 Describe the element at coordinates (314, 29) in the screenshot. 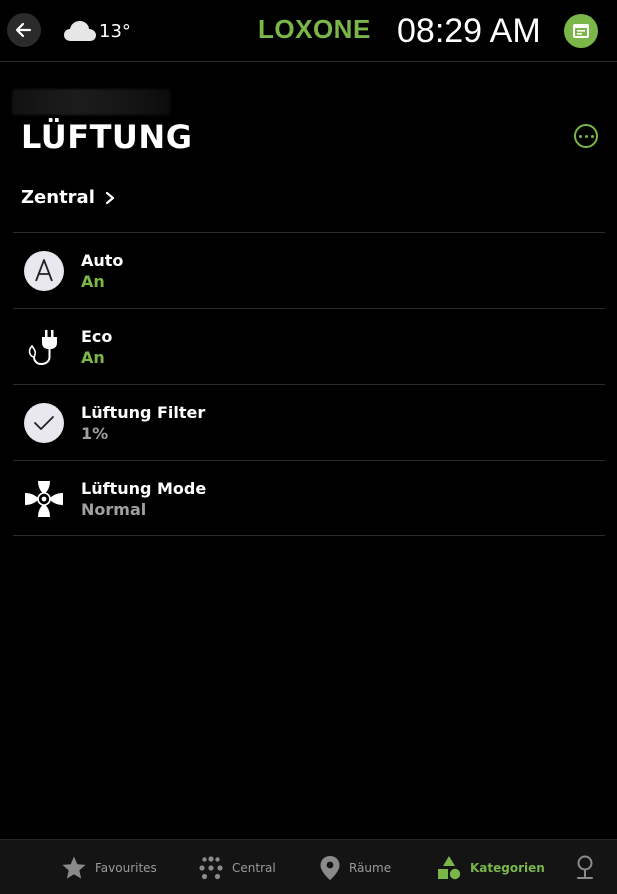

I see `brand-logo: LOXONE` at that location.